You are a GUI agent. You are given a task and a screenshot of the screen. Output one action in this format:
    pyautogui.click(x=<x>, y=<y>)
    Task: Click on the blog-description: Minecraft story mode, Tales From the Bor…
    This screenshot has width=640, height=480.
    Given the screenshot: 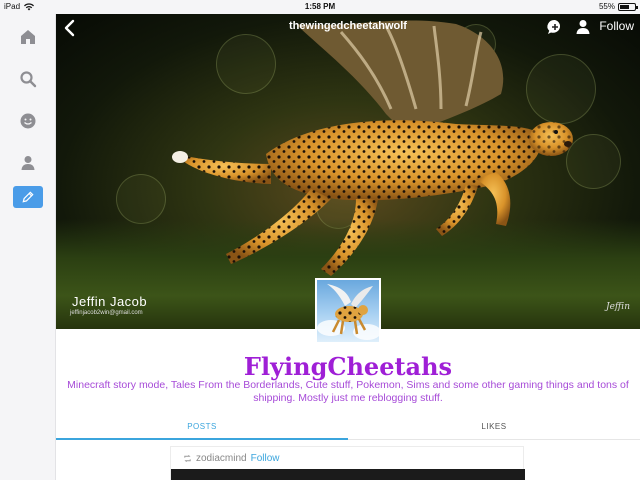 What is the action you would take?
    pyautogui.click(x=348, y=391)
    